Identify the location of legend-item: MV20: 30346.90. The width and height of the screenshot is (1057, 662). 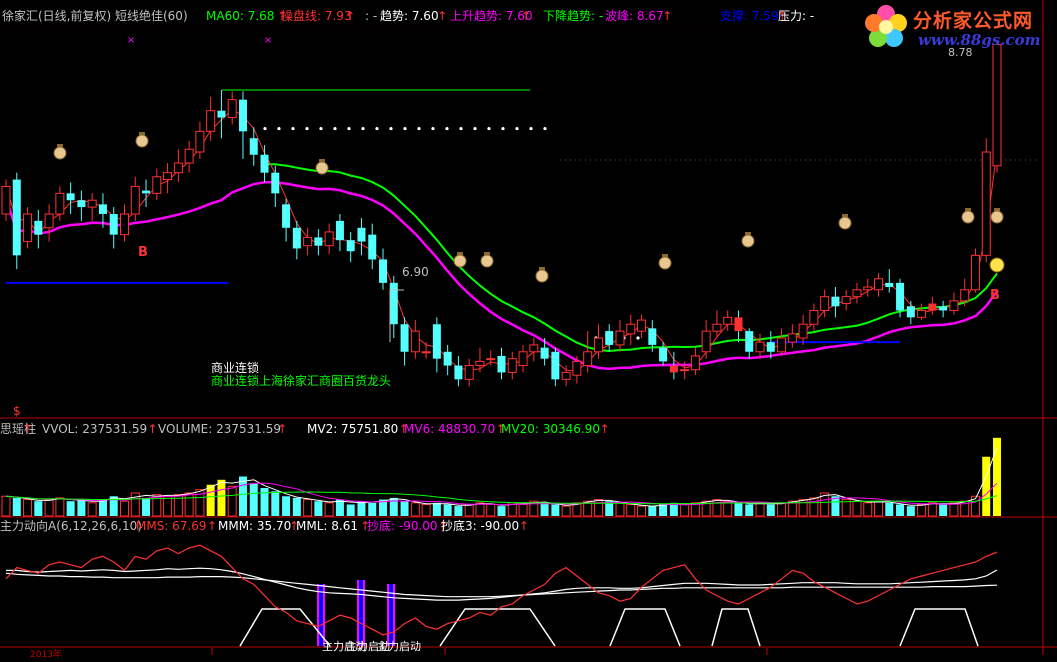
(550, 429).